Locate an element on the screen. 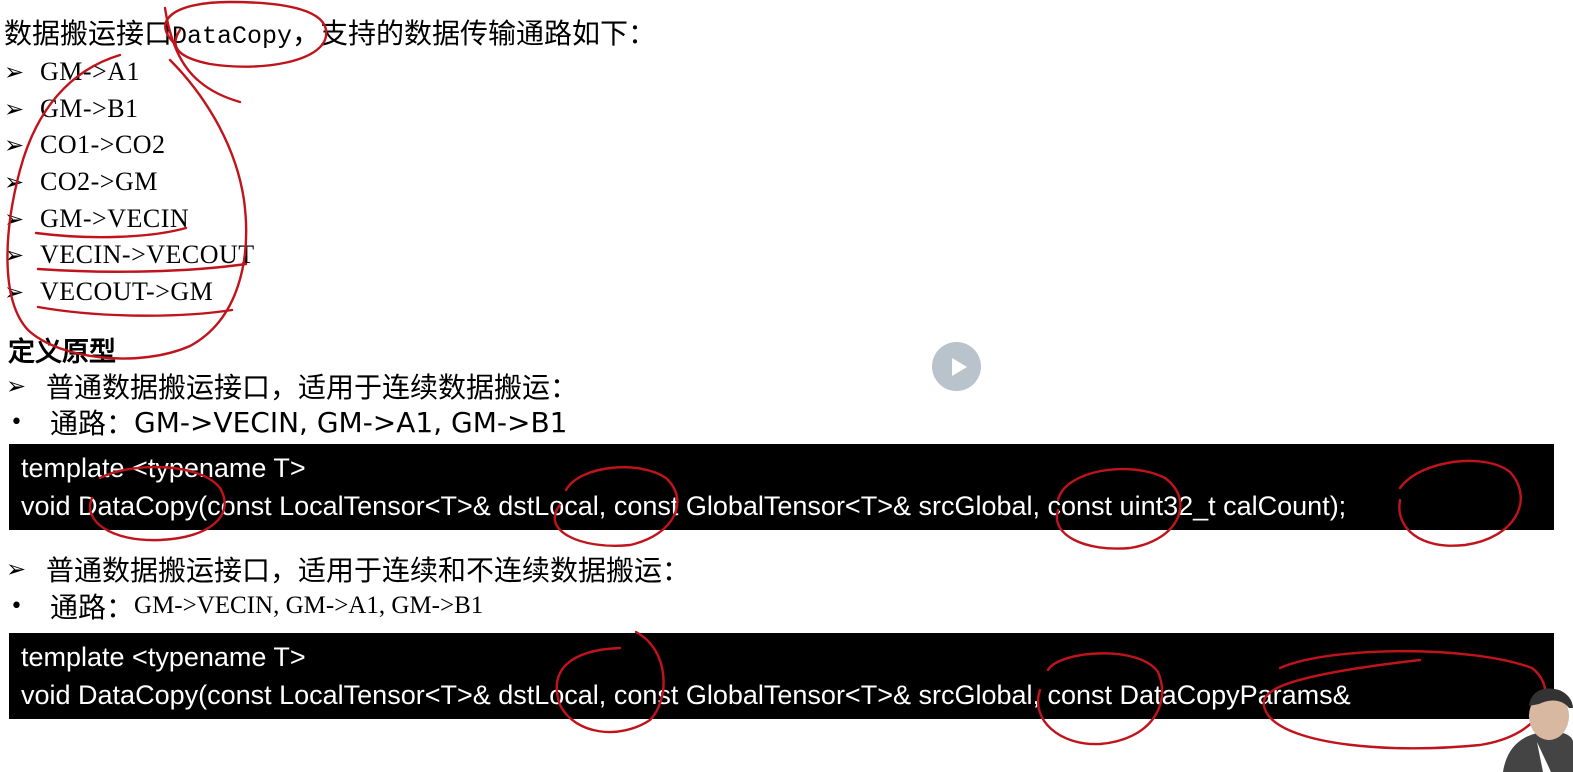  list-item: ➢ GM->B1 is located at coordinates (129, 109).